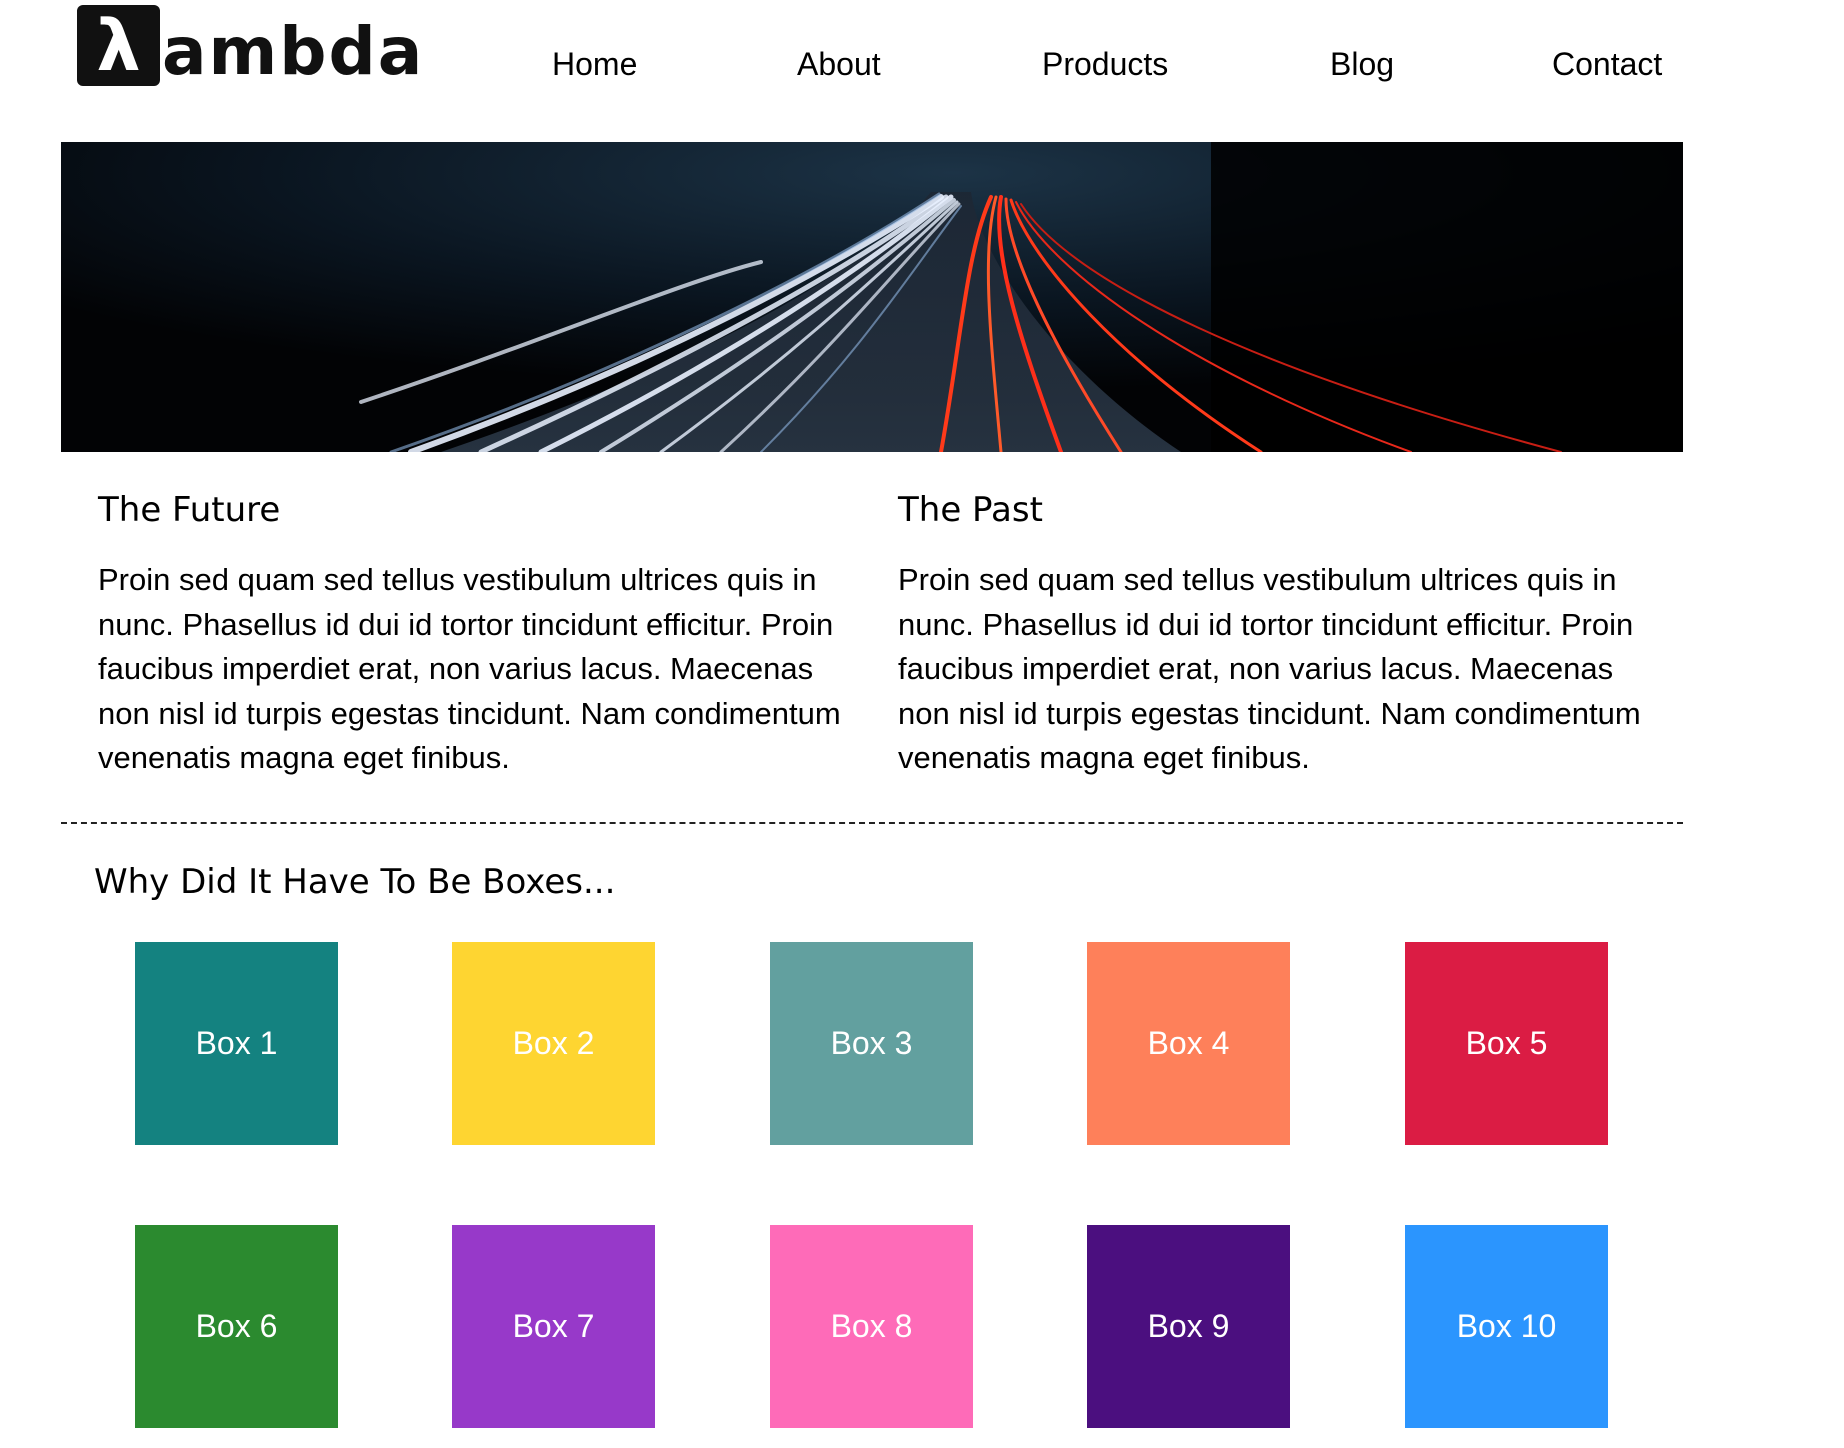 The image size is (1844, 1448). Describe the element at coordinates (871, 1043) in the screenshot. I see `box-3: Box 3` at that location.